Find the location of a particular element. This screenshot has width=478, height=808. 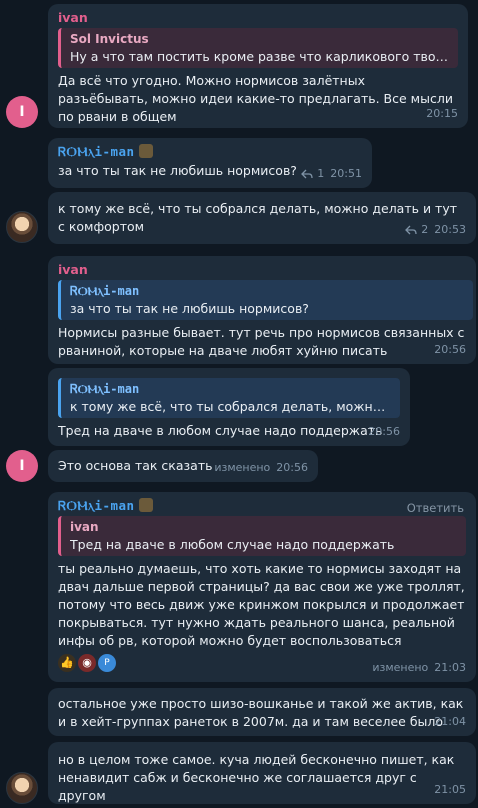

message-meta: изменено 21:03 is located at coordinates (419, 668).